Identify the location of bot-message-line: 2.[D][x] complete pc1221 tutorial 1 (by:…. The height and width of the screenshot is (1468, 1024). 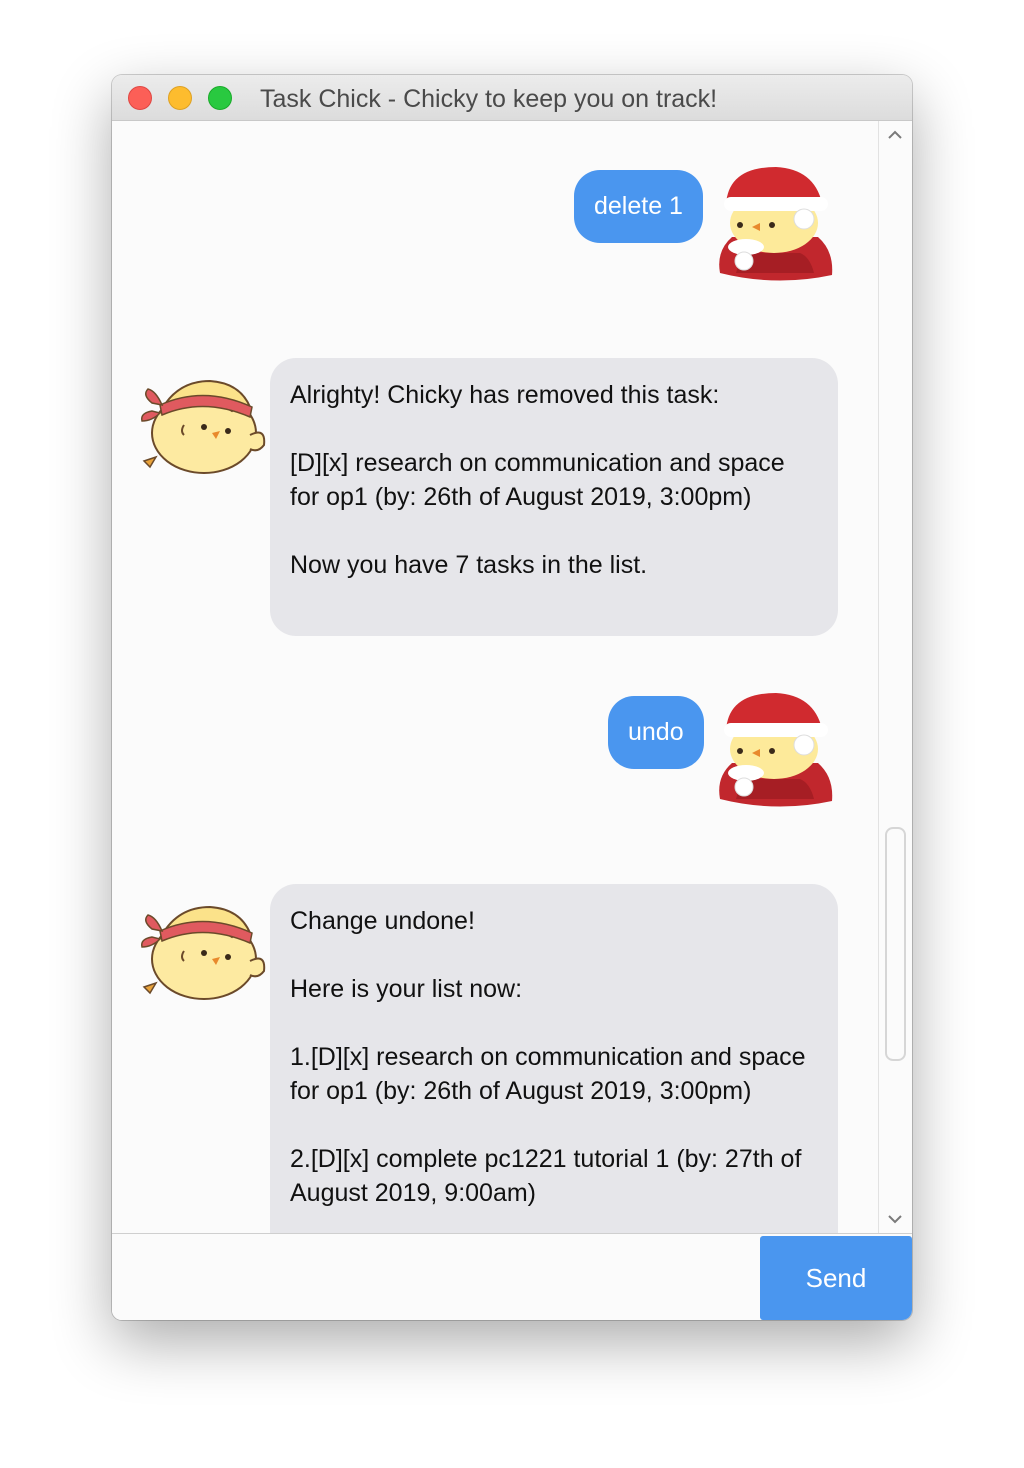
(548, 1176).